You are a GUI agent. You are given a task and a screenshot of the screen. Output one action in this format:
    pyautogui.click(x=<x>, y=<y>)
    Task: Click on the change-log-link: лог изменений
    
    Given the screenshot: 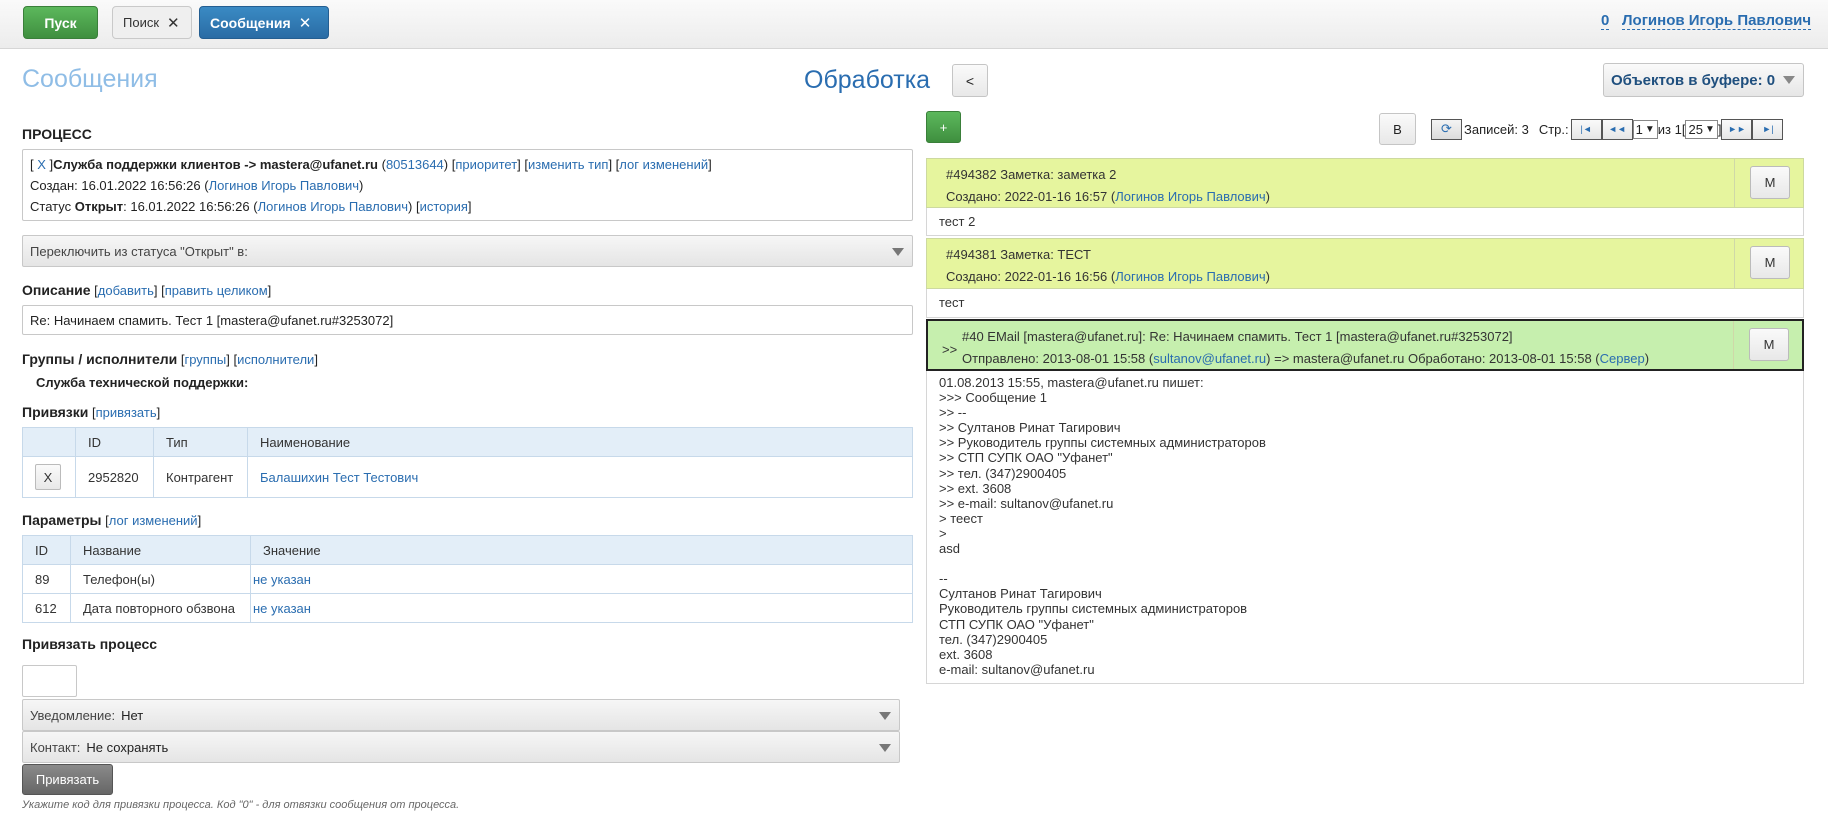 What is the action you would take?
    pyautogui.click(x=663, y=164)
    